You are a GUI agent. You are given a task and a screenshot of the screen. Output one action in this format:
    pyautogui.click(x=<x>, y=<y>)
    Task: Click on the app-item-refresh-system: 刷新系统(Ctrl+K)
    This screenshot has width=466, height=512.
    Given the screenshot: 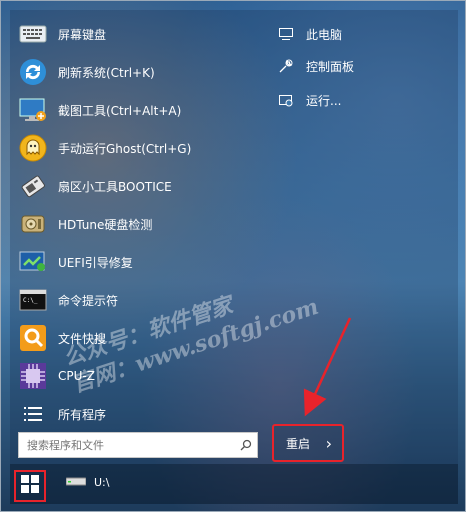 What is the action you would take?
    pyautogui.click(x=86, y=72)
    